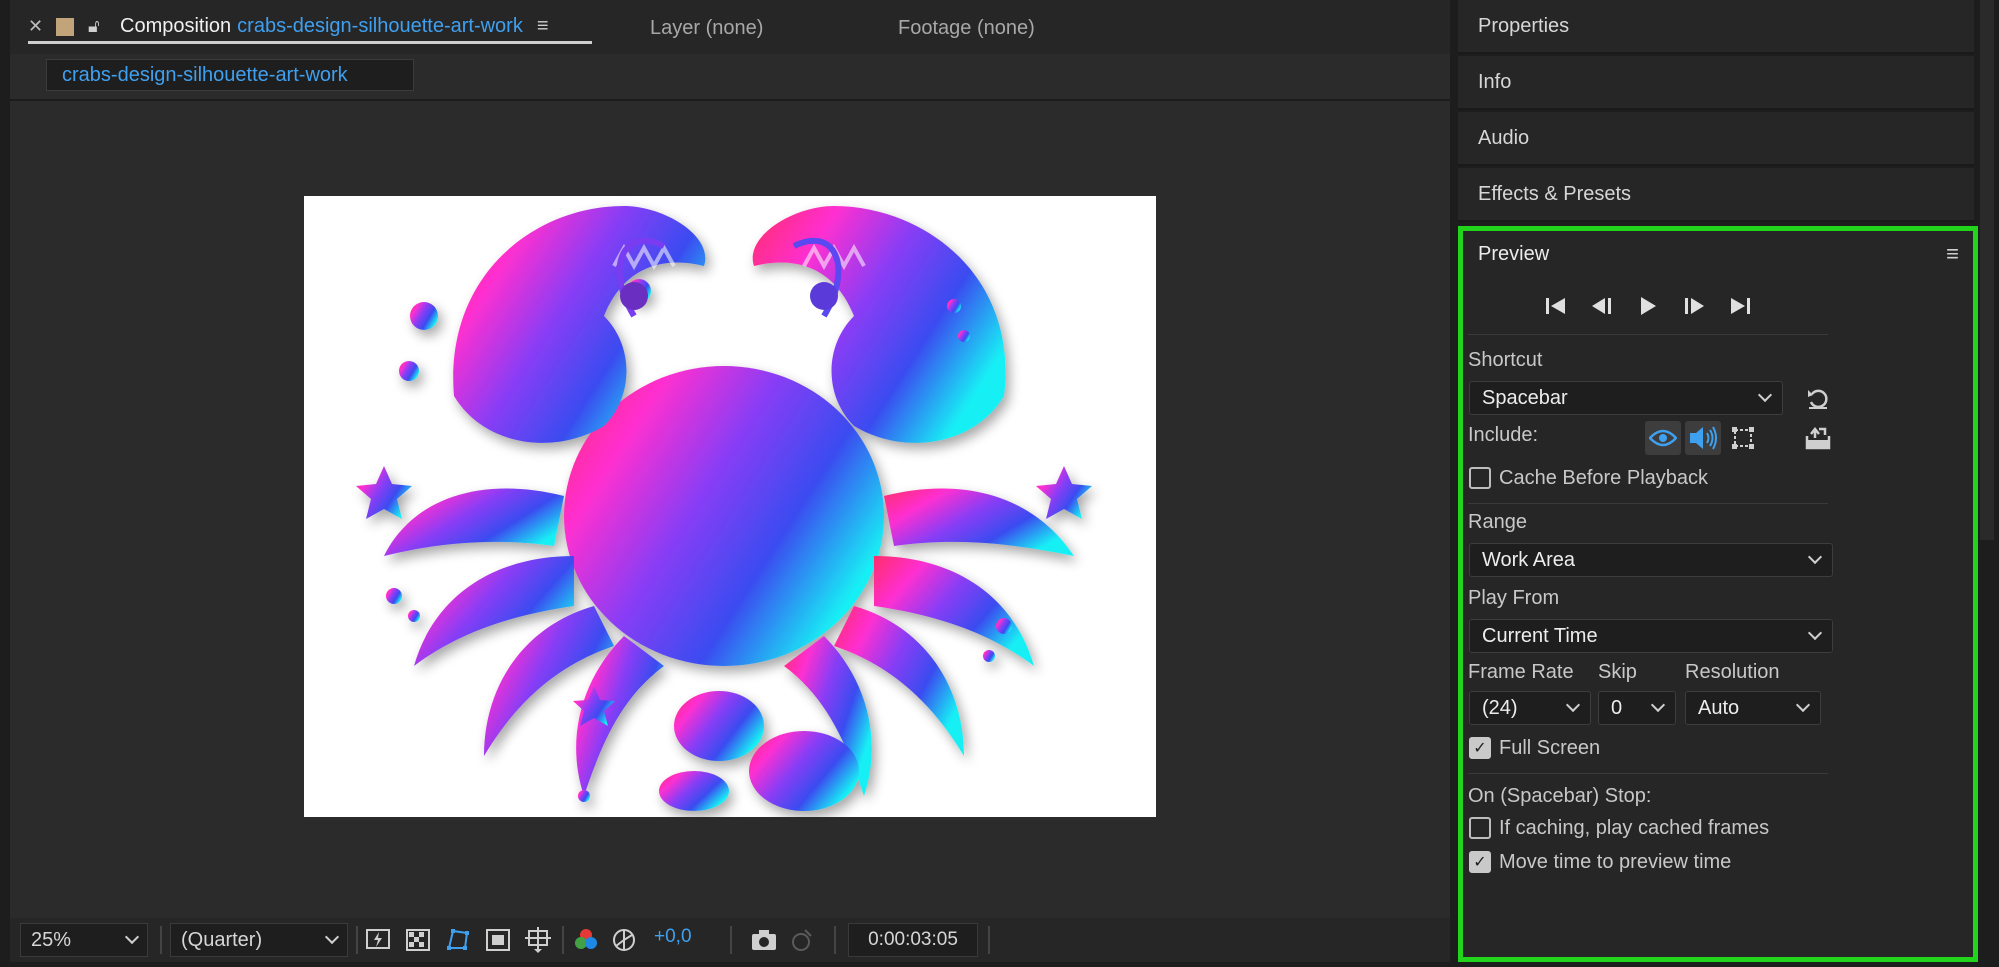 The image size is (1999, 967). I want to click on export-icon, so click(1818, 438).